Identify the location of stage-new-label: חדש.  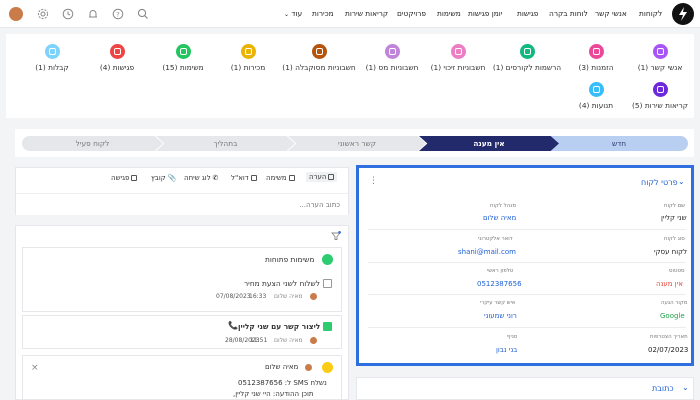
(619, 143).